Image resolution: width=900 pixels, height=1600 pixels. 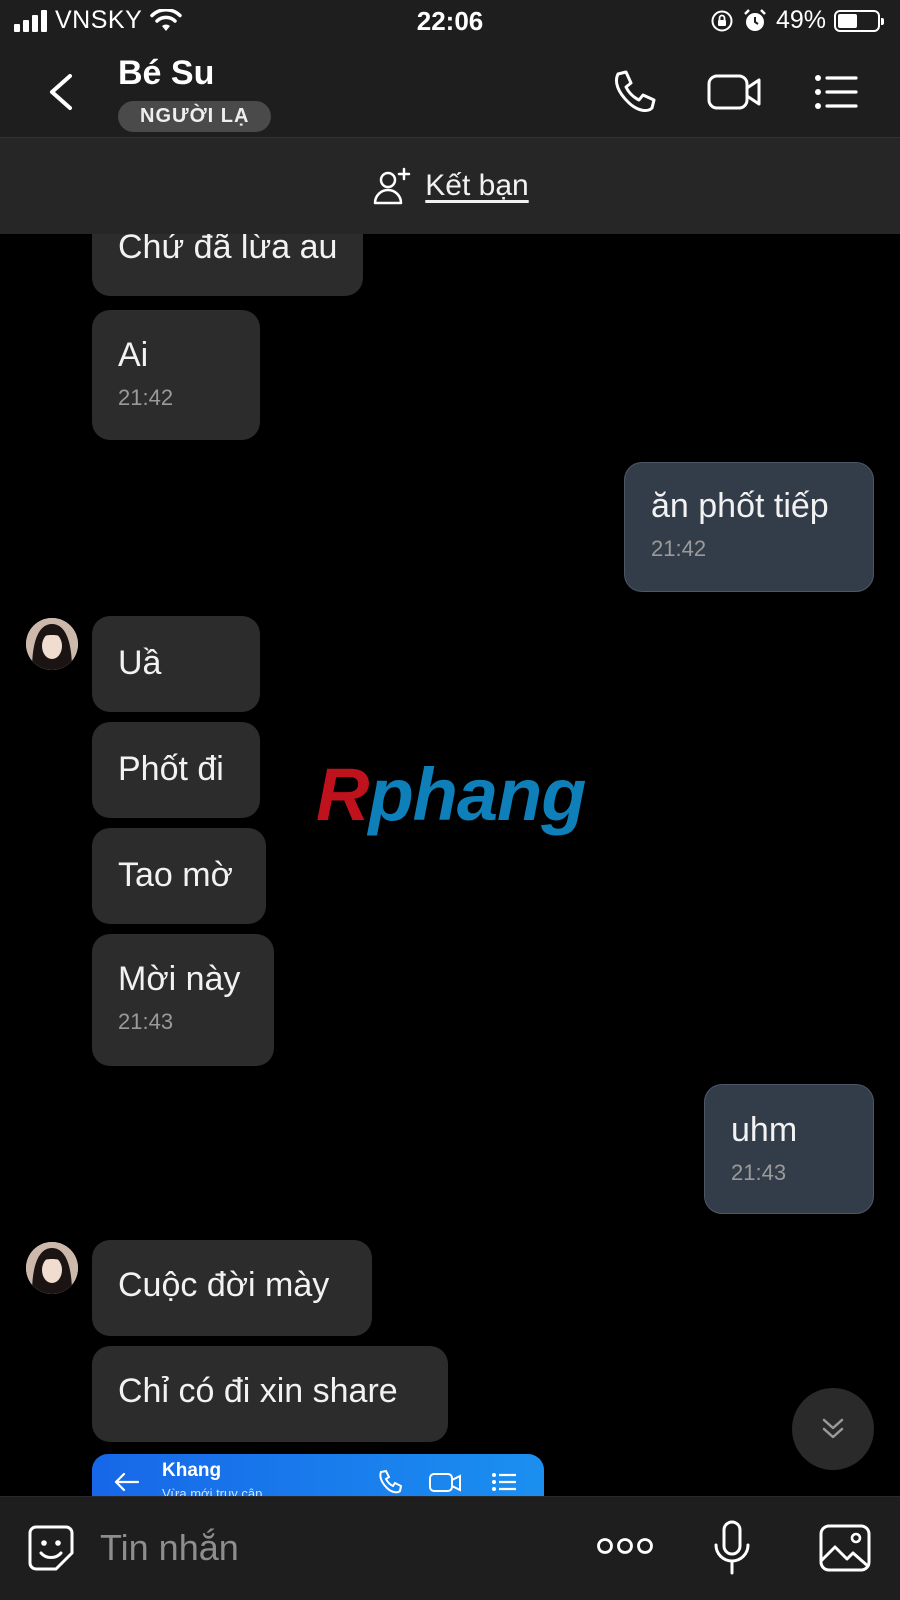 I want to click on message-bubble-incoming: Chỉ có đi xin share, so click(x=270, y=1394).